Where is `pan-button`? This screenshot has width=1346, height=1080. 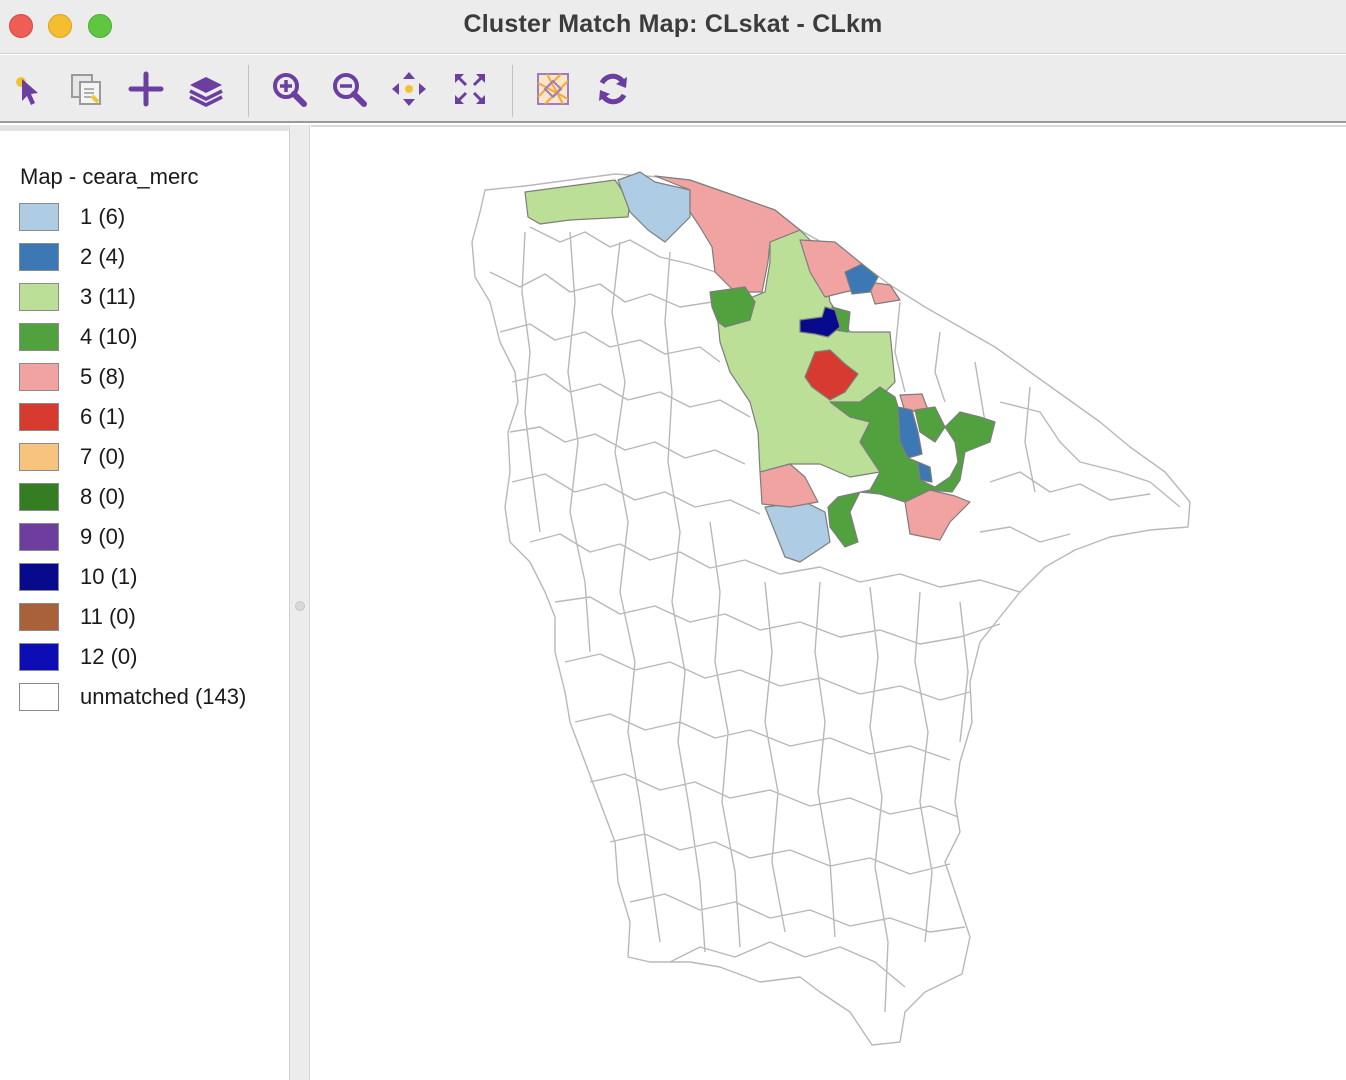
pan-button is located at coordinates (409, 89).